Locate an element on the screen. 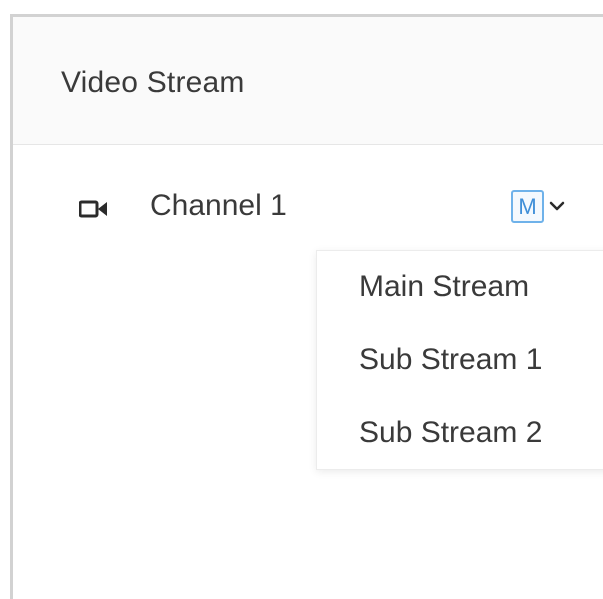 The width and height of the screenshot is (603, 599). stream-type-dropdown: M is located at coordinates (538, 206).